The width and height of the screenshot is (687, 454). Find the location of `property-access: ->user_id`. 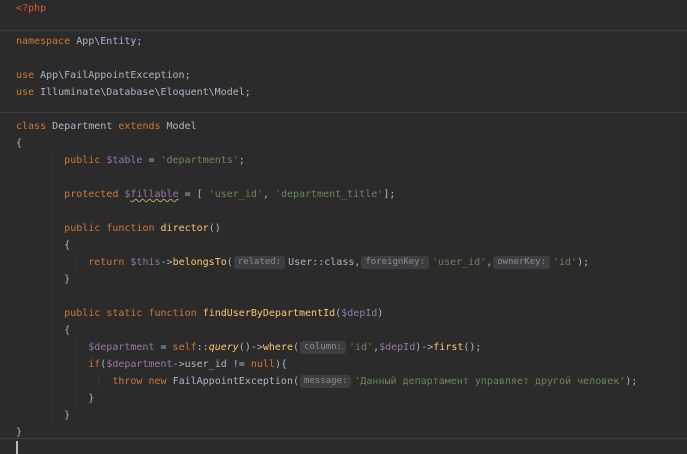

property-access: ->user_id is located at coordinates (199, 364).